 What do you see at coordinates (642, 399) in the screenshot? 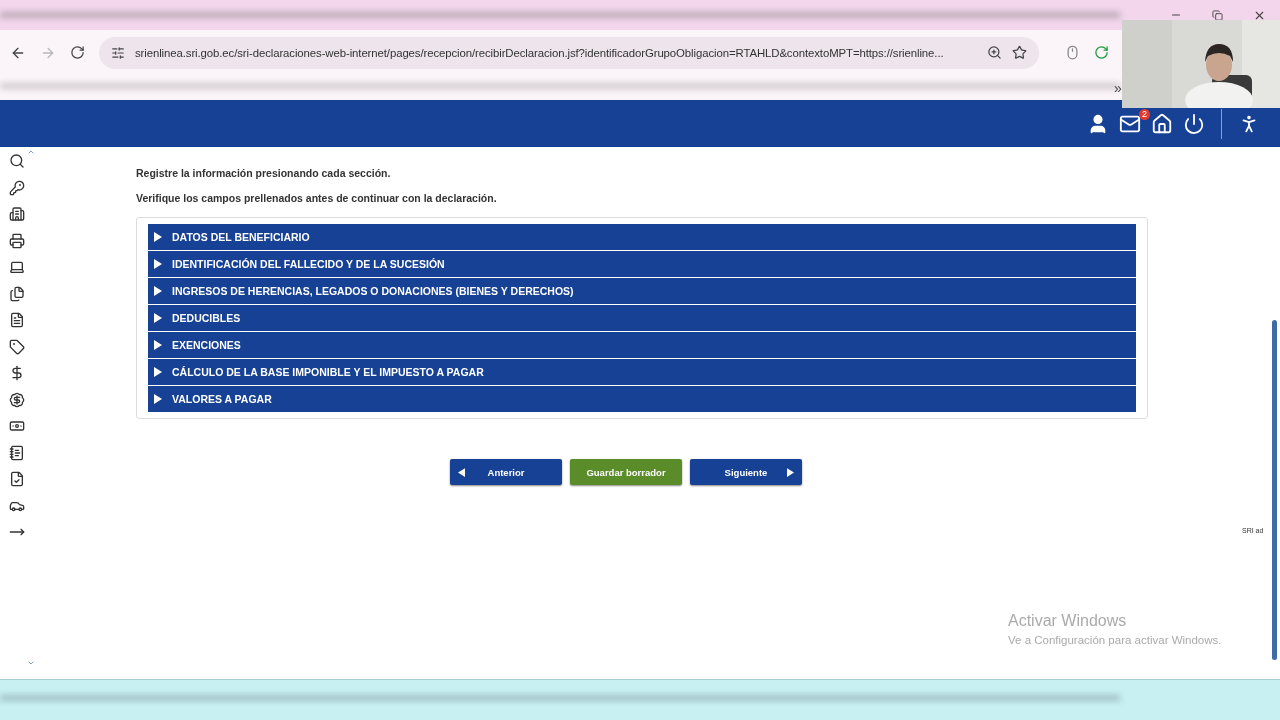
I see `section-header: VALORES A PAGAR` at bounding box center [642, 399].